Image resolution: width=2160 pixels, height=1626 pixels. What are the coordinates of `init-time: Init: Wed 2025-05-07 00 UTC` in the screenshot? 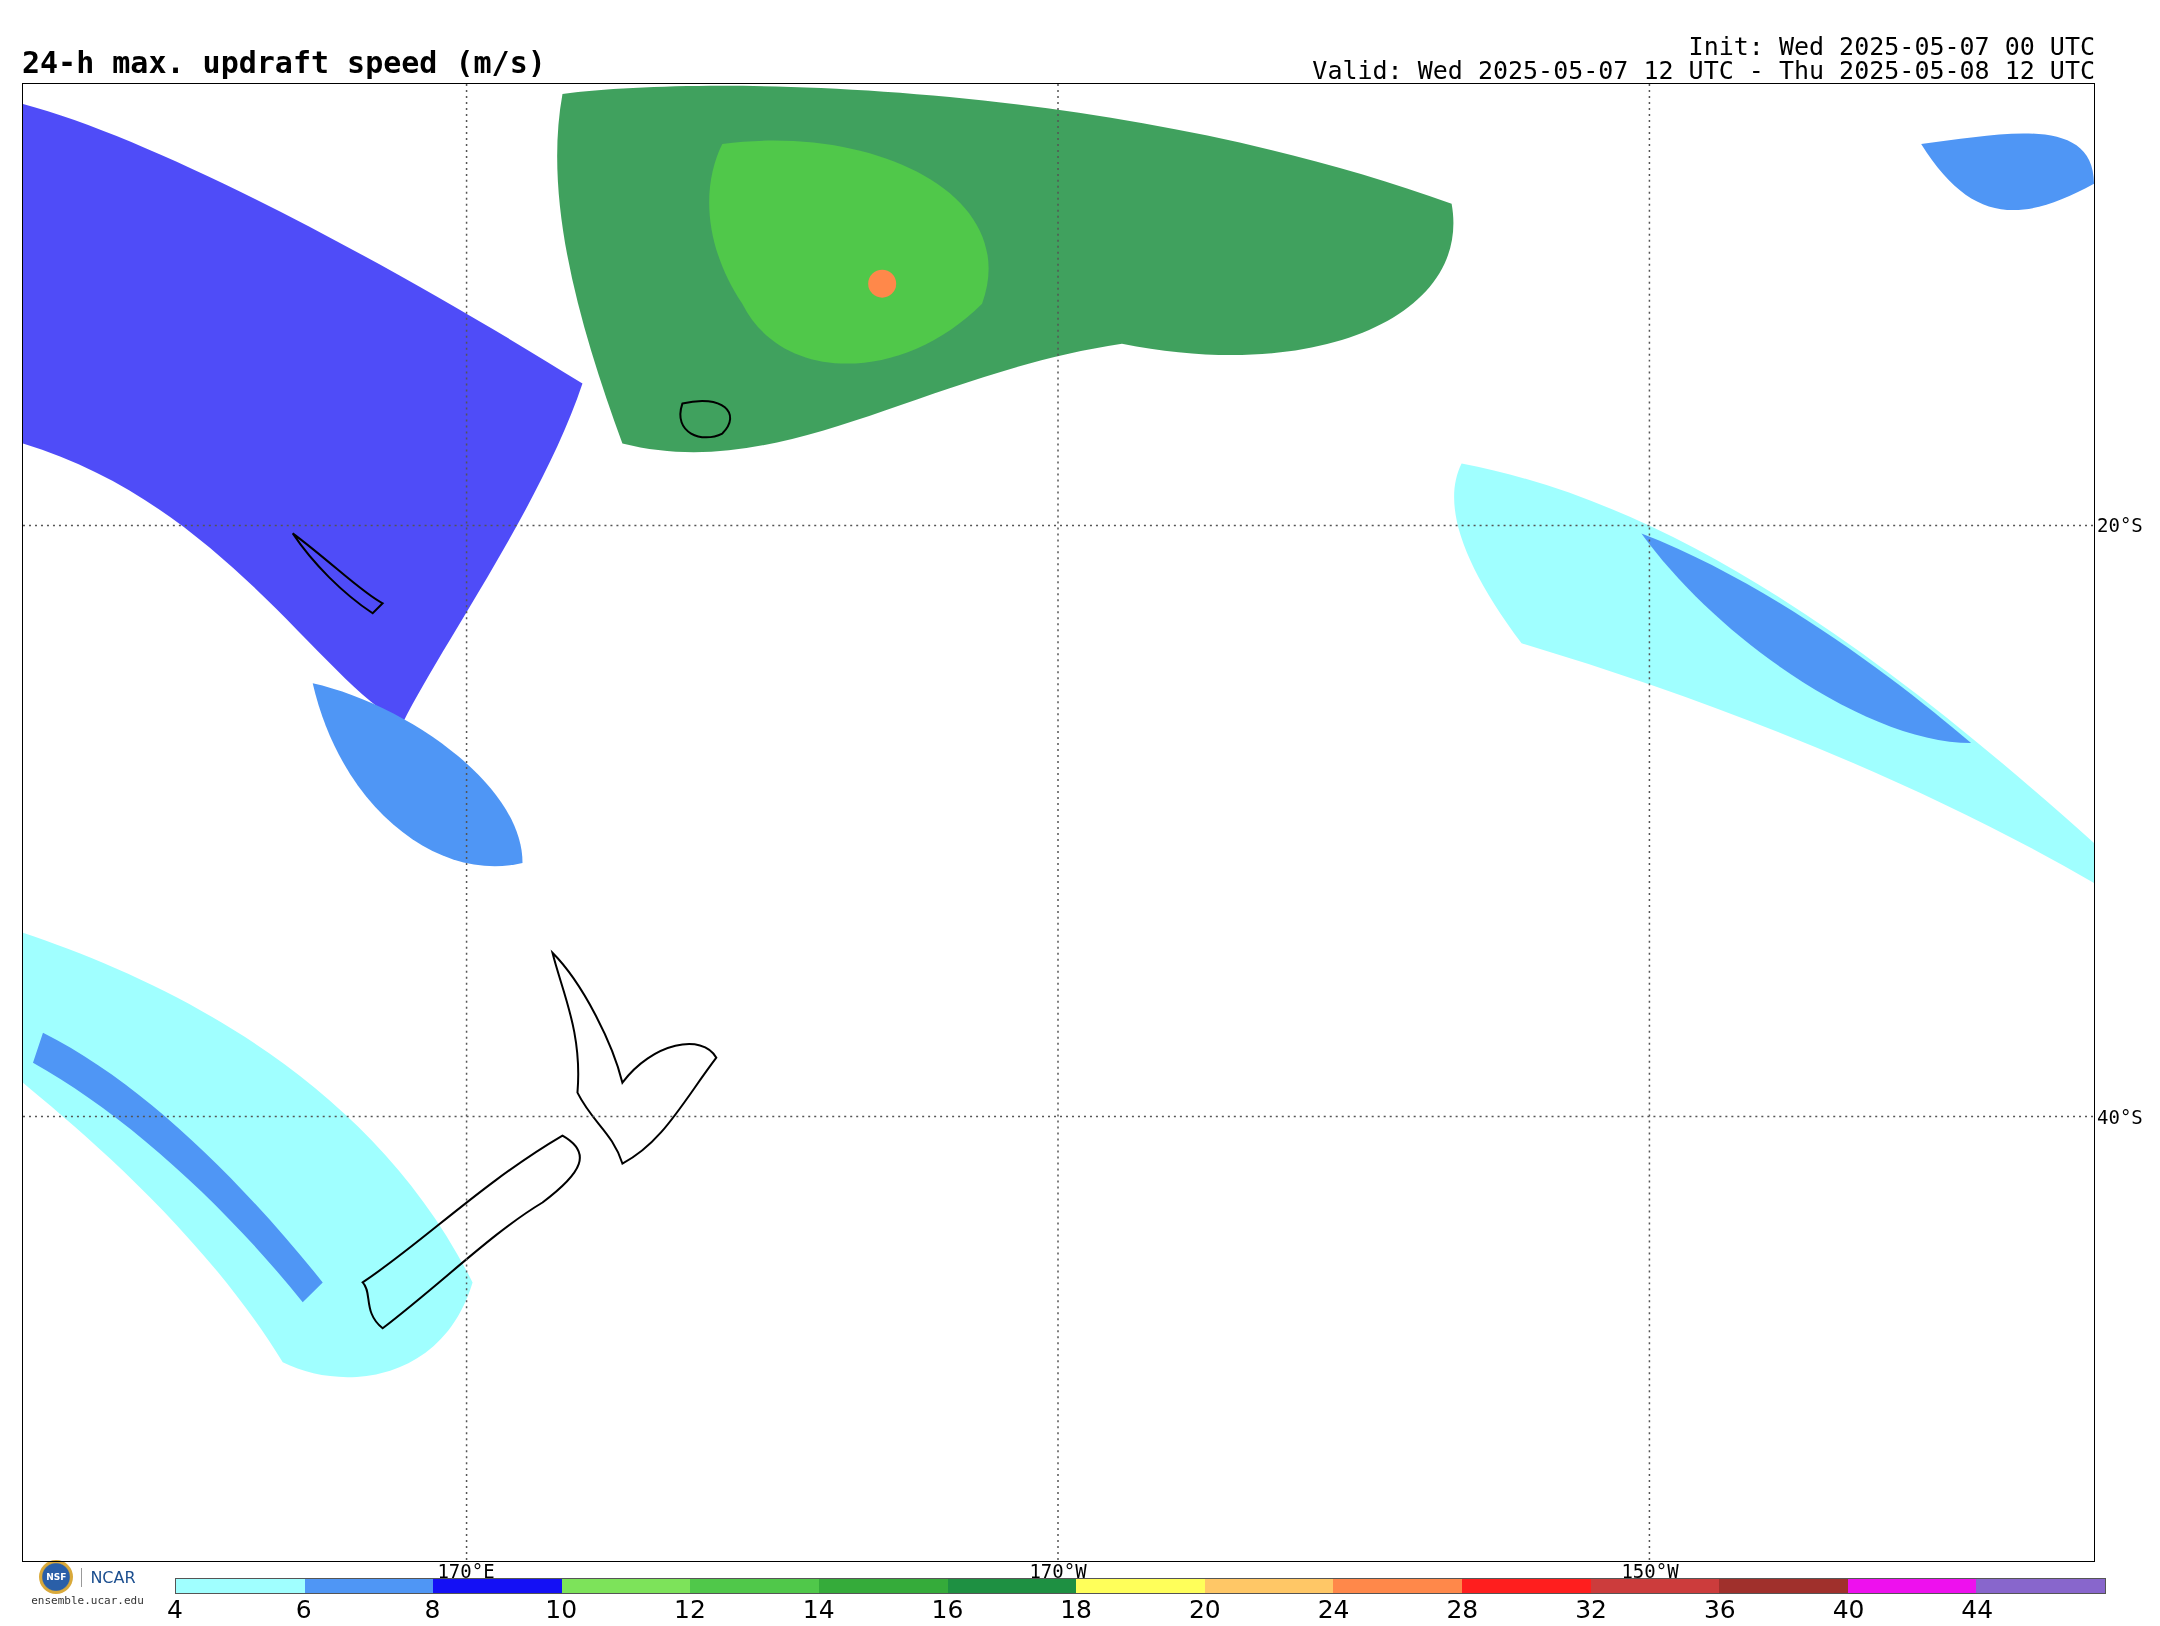 It's located at (1891, 47).